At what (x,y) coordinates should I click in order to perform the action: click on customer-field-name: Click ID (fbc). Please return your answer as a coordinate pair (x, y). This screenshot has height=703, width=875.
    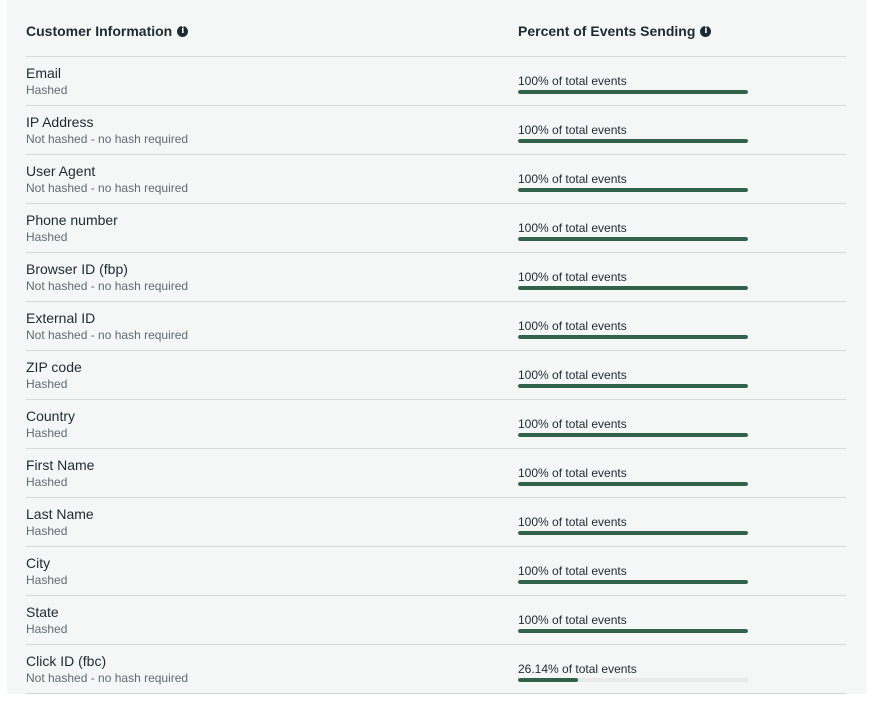
    Looking at the image, I should click on (66, 661).